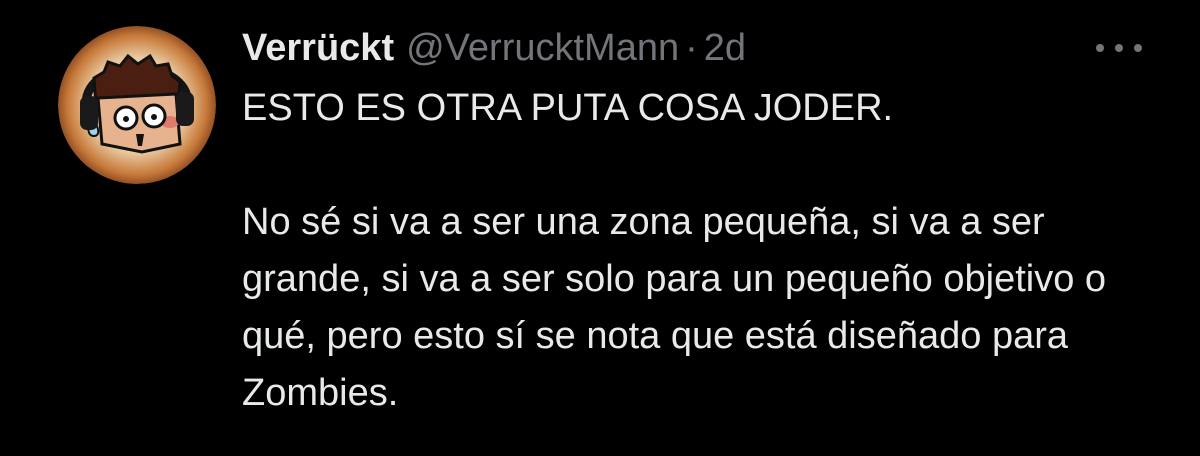  I want to click on tweet-paragraph: ESTO ES OTRA PUTA COSA JODER., so click(568, 108).